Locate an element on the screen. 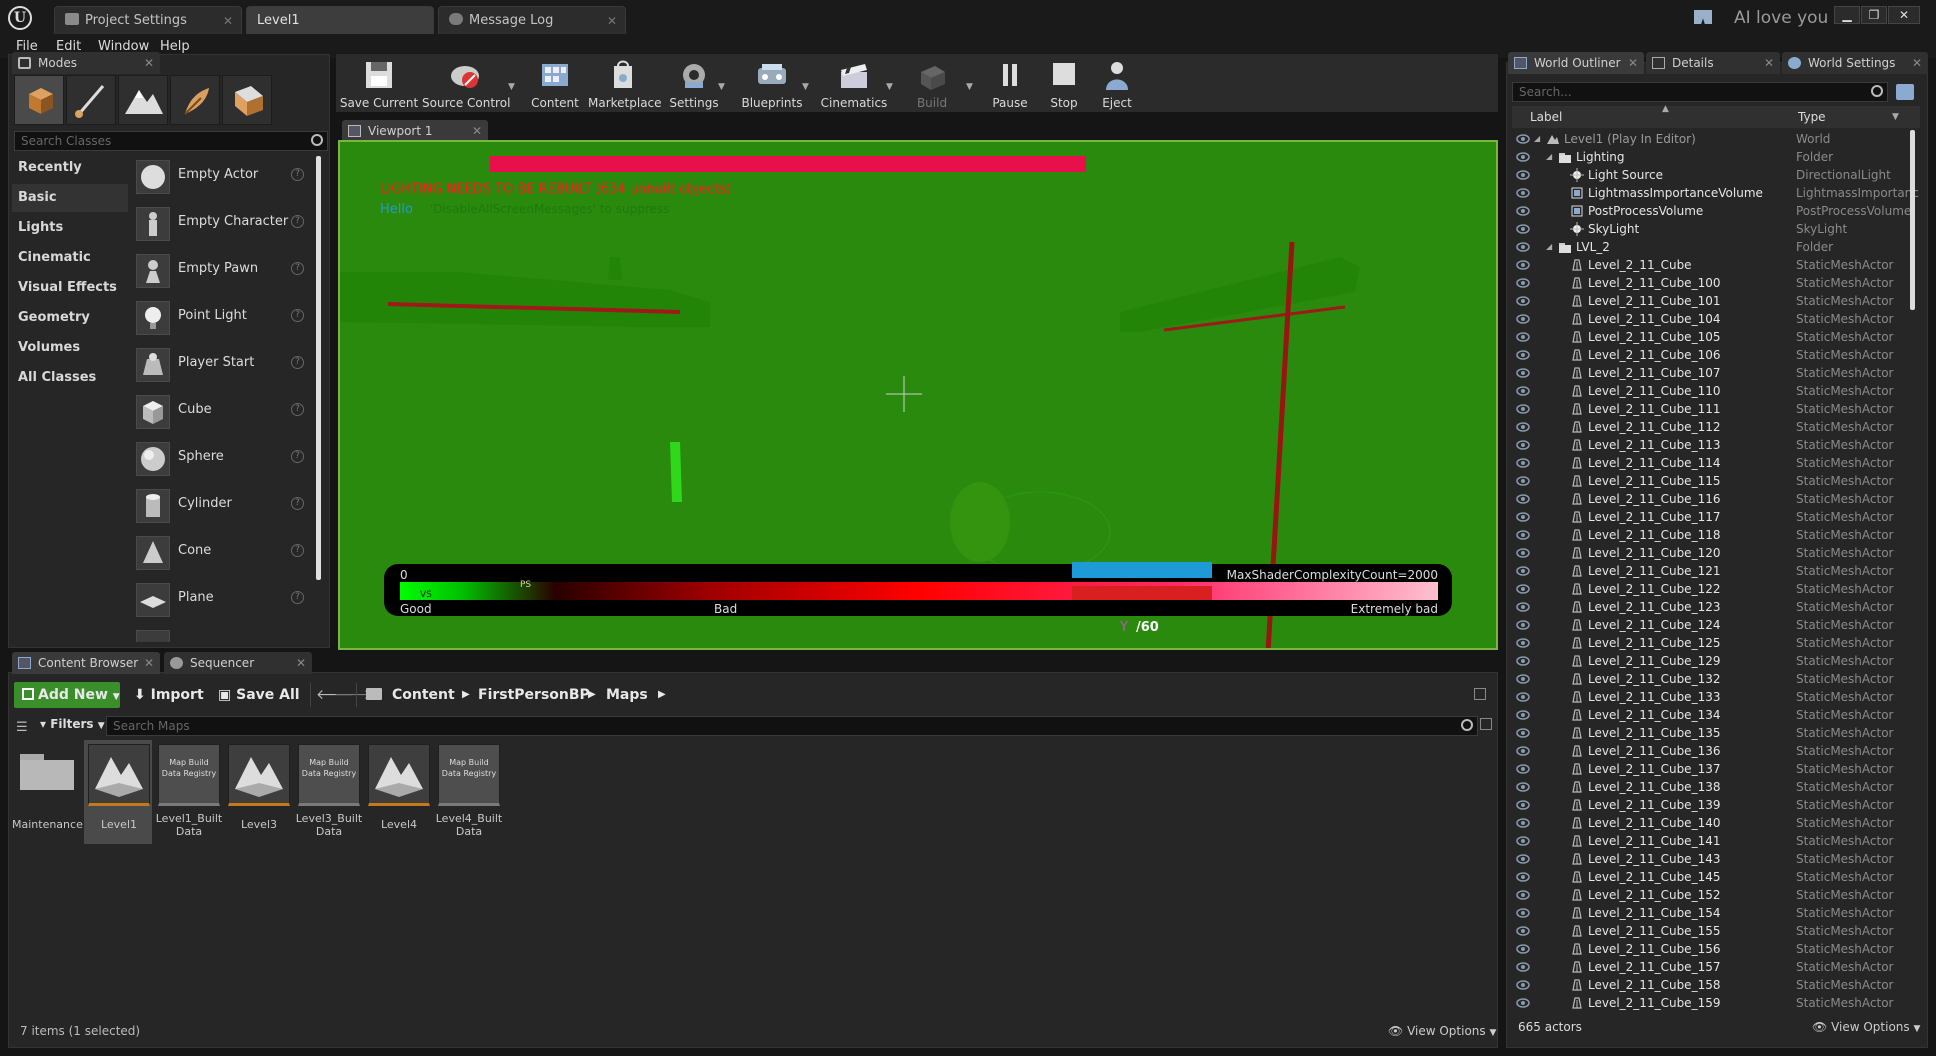  outliner-row: Level_2_11_Cube_107 StaticMeshActor is located at coordinates (1716, 373).